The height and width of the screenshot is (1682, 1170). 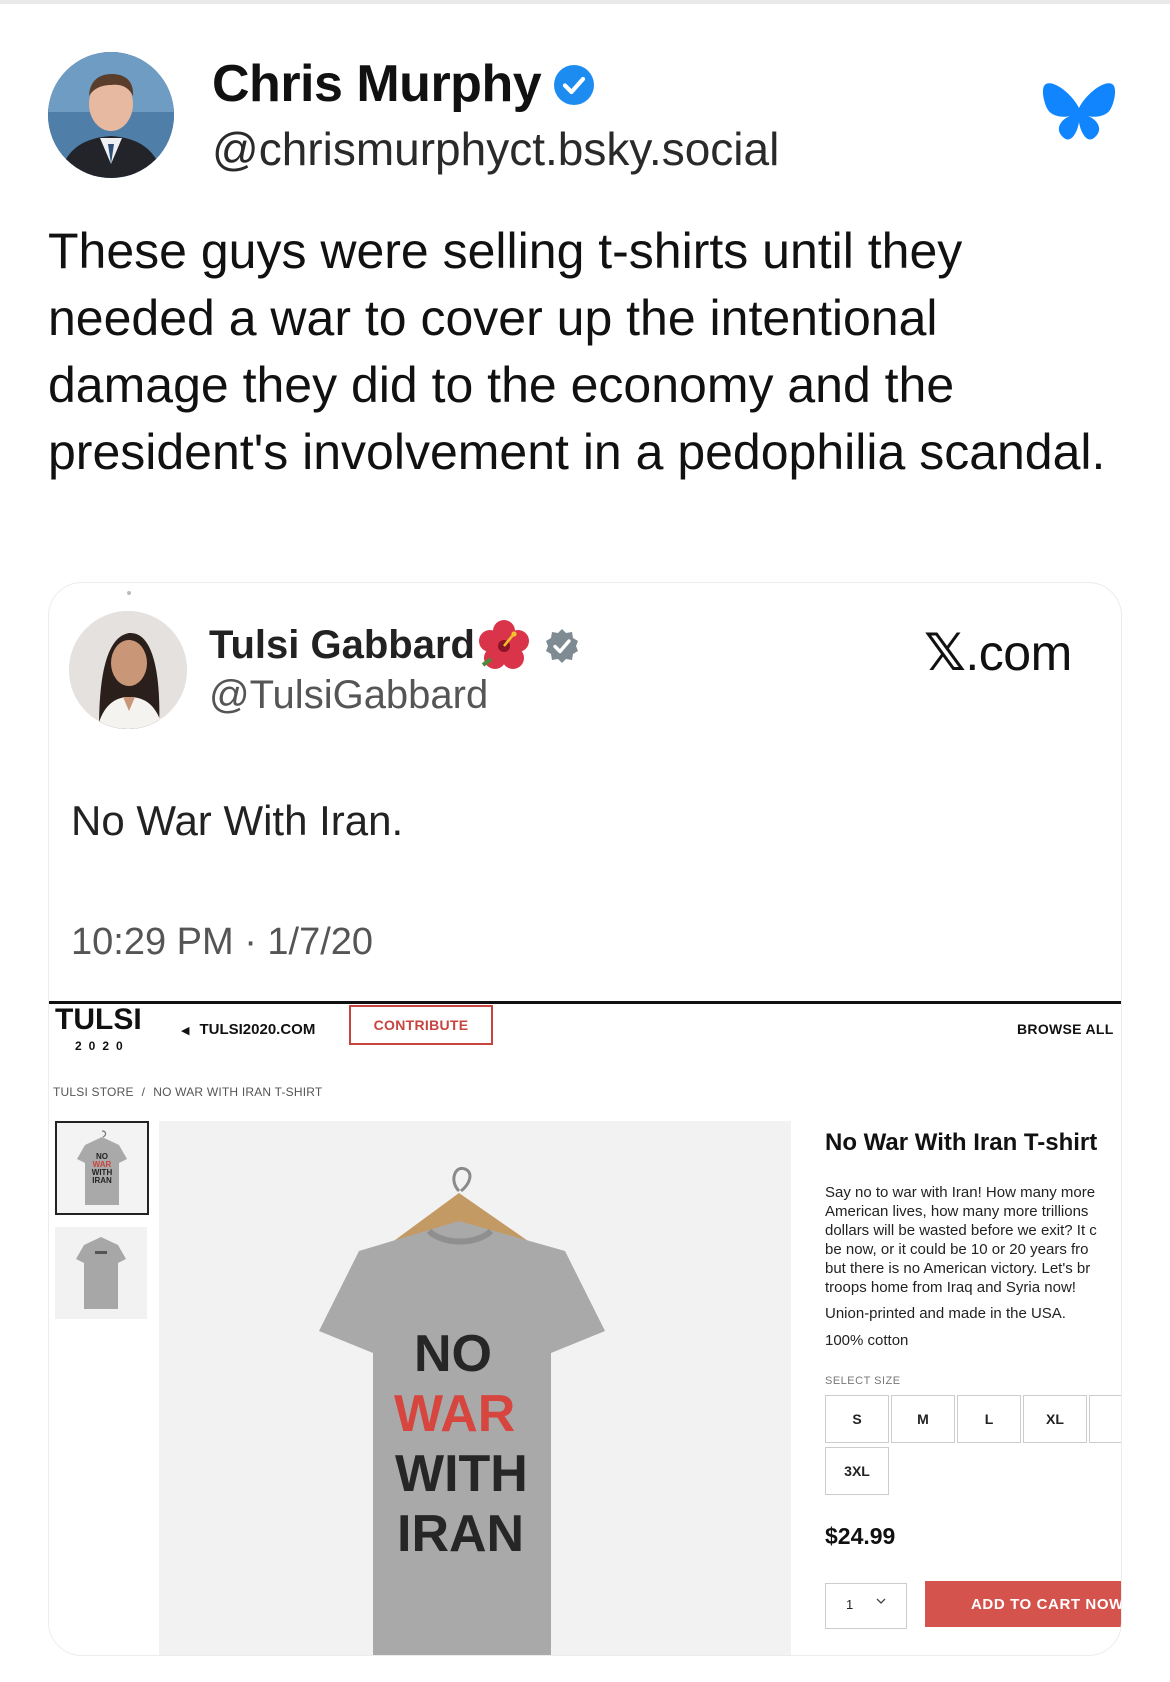 What do you see at coordinates (857, 1419) in the screenshot?
I see `size-option-s: S` at bounding box center [857, 1419].